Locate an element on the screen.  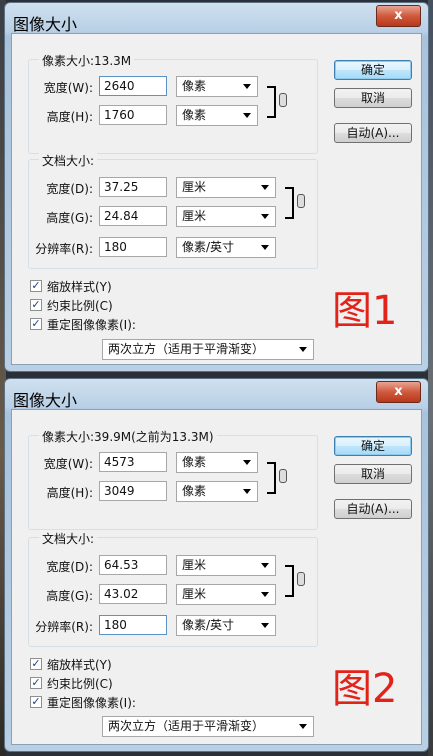
width-input: 4573 is located at coordinates (133, 462).